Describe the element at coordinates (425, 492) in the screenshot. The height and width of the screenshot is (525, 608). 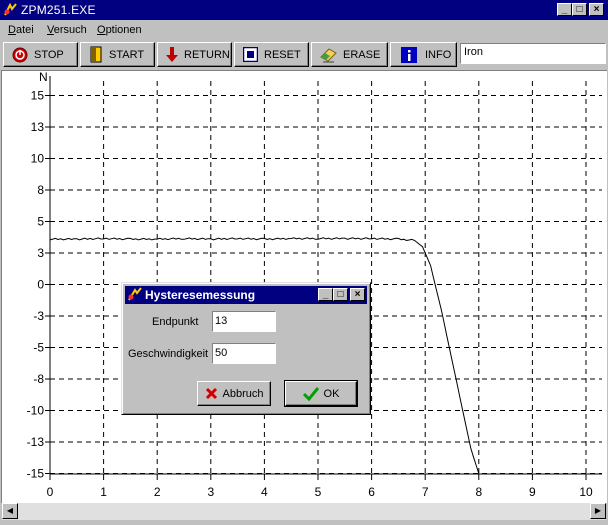
I see `x-tick-label: 7` at that location.